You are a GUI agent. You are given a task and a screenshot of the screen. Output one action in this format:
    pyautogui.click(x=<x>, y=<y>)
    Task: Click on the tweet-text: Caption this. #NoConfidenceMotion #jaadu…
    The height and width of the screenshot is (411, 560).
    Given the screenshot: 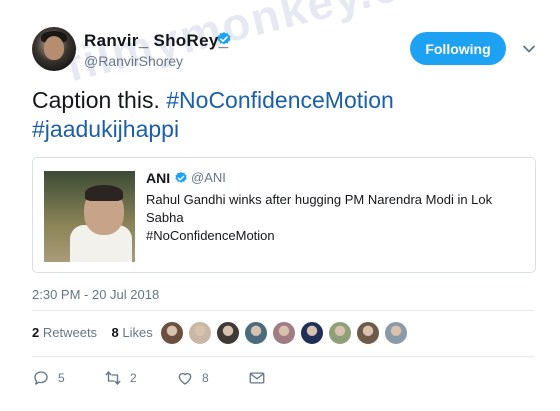 What is the action you would take?
    pyautogui.click(x=282, y=115)
    